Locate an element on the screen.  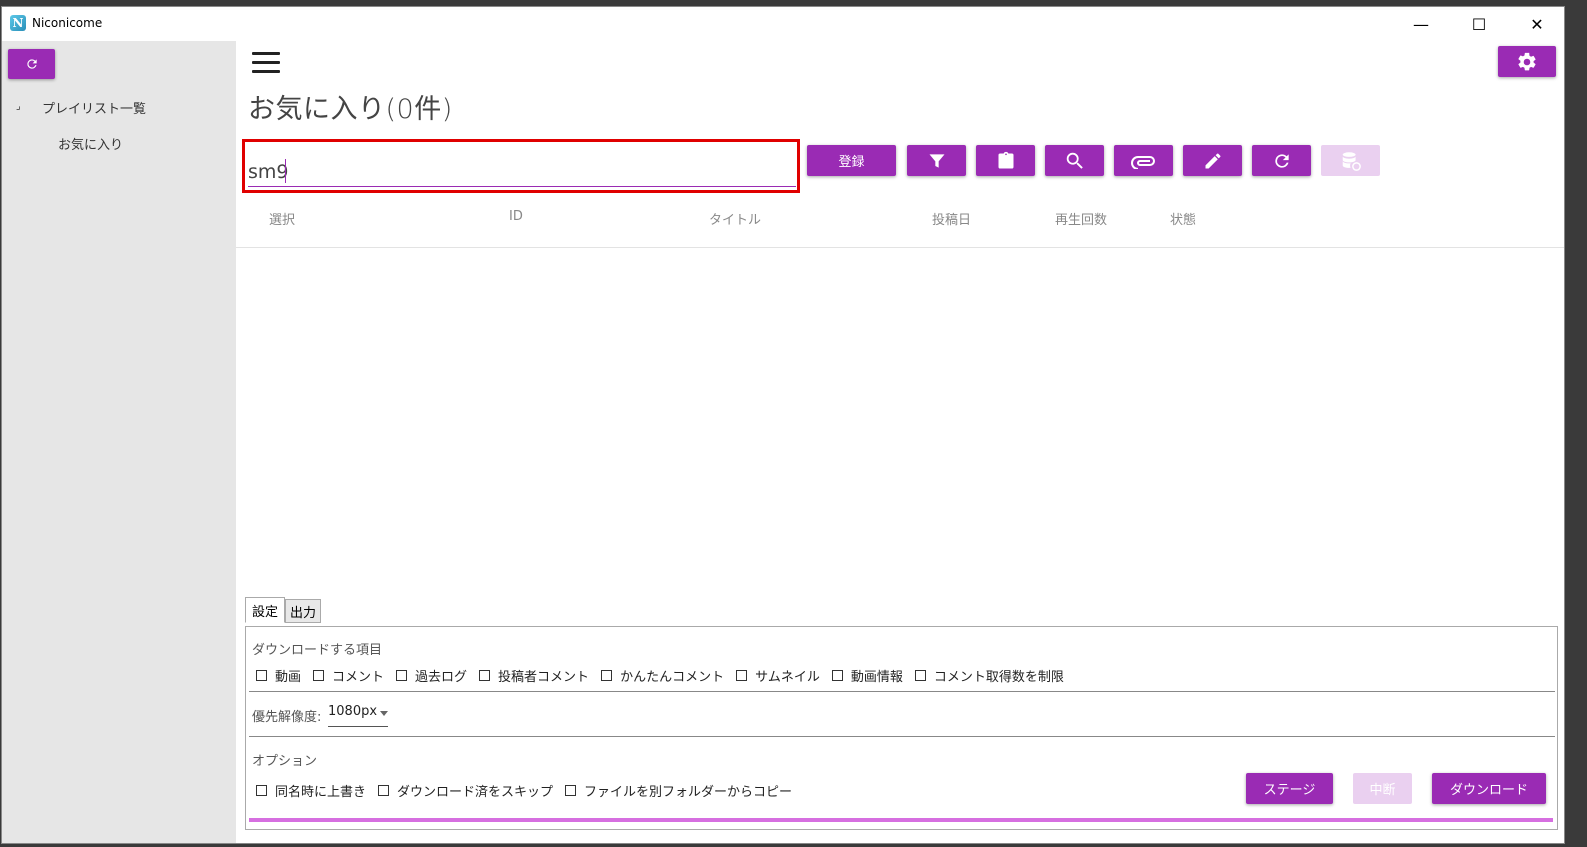
clipboard-button is located at coordinates (1005, 160).